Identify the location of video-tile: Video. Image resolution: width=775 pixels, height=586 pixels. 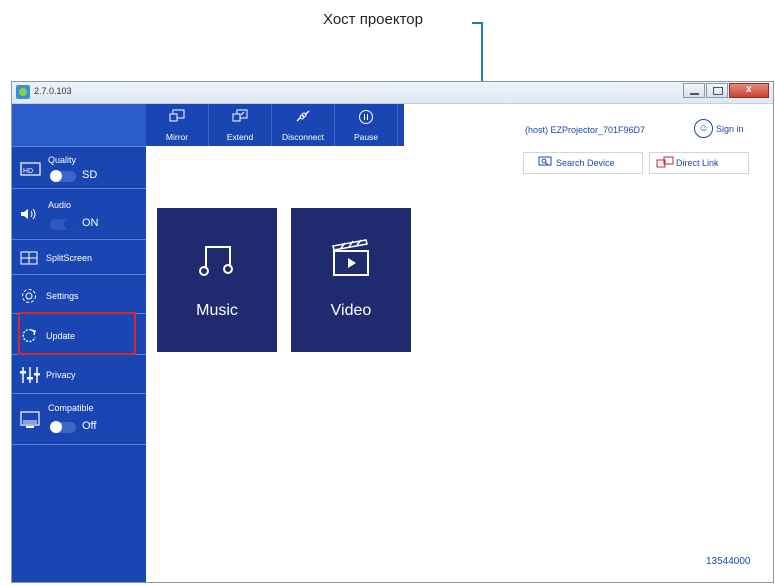
(351, 280).